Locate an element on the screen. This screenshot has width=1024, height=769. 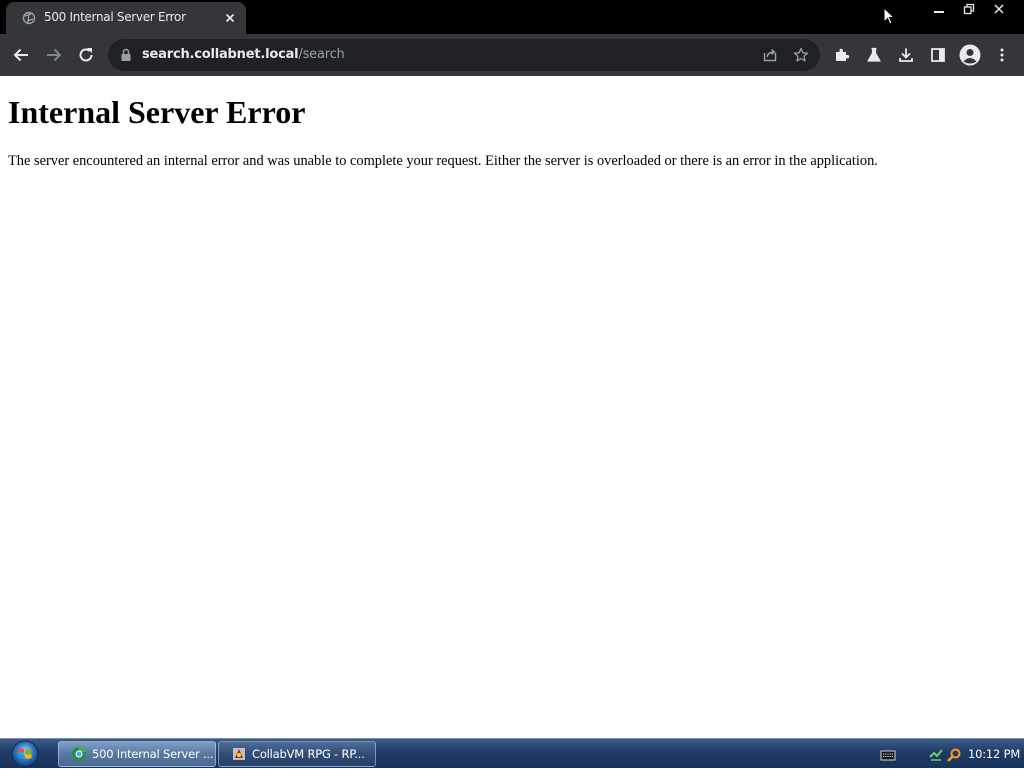
download-icon is located at coordinates (906, 55).